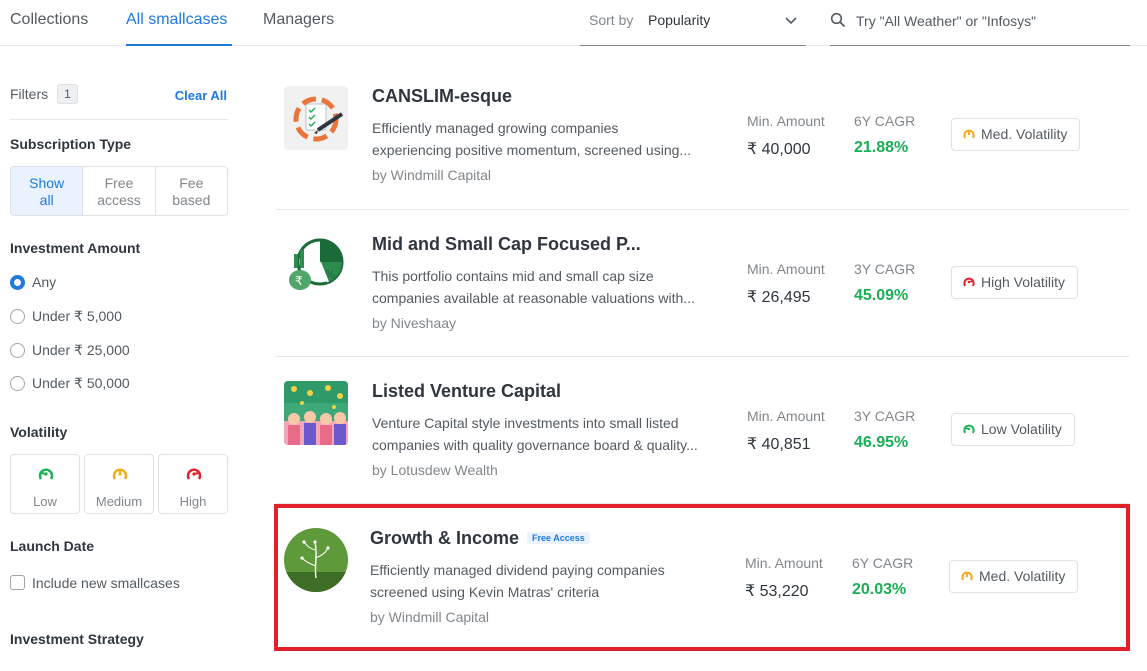 The width and height of the screenshot is (1147, 671). What do you see at coordinates (29, 94) in the screenshot?
I see `filters-label: Filters` at bounding box center [29, 94].